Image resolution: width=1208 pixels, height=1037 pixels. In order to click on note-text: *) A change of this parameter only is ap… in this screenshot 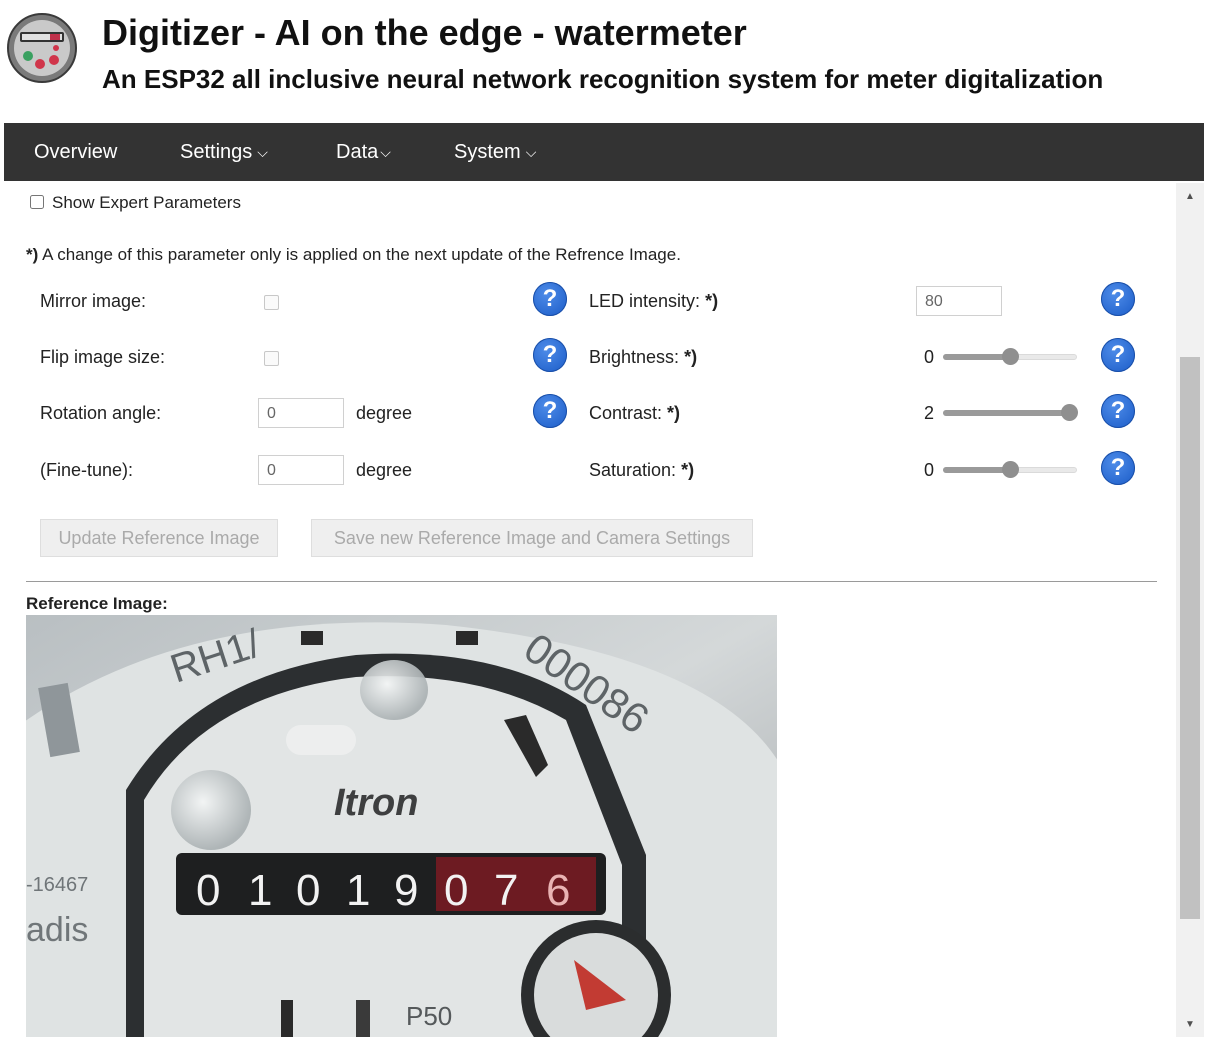, I will do `click(353, 255)`.